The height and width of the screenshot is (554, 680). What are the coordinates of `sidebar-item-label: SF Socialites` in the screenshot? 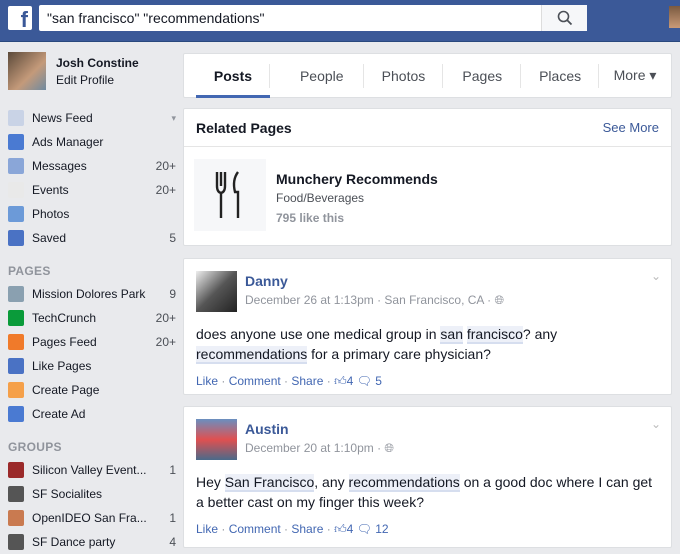 It's located at (67, 494).